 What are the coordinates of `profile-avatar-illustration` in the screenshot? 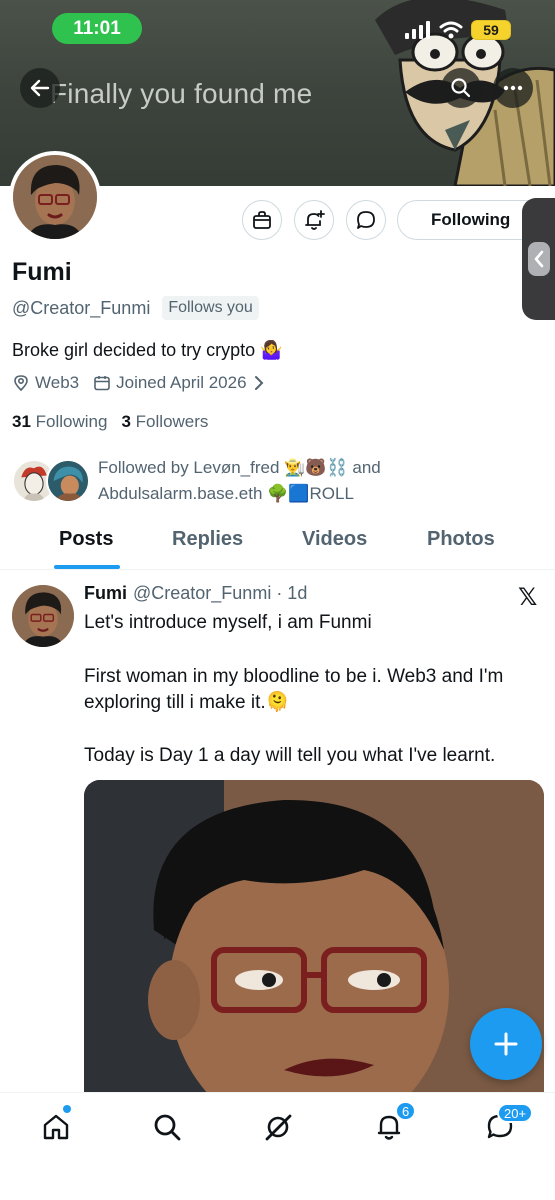 It's located at (55, 197).